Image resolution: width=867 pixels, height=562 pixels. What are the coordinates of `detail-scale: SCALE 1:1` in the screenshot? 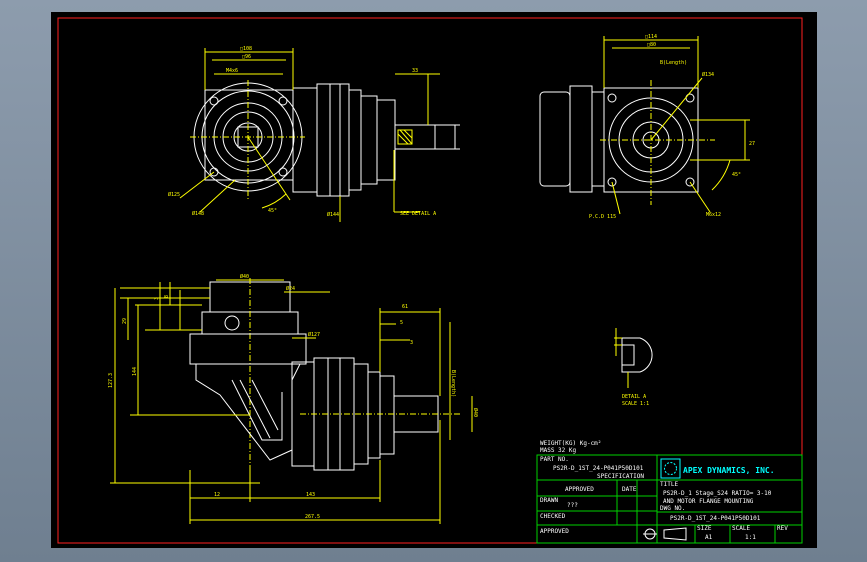 It's located at (635, 404).